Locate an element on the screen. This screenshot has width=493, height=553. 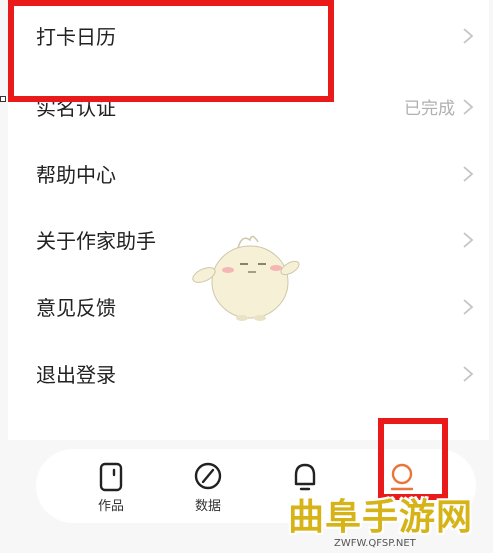
chick-mascot-icon is located at coordinates (246, 278).